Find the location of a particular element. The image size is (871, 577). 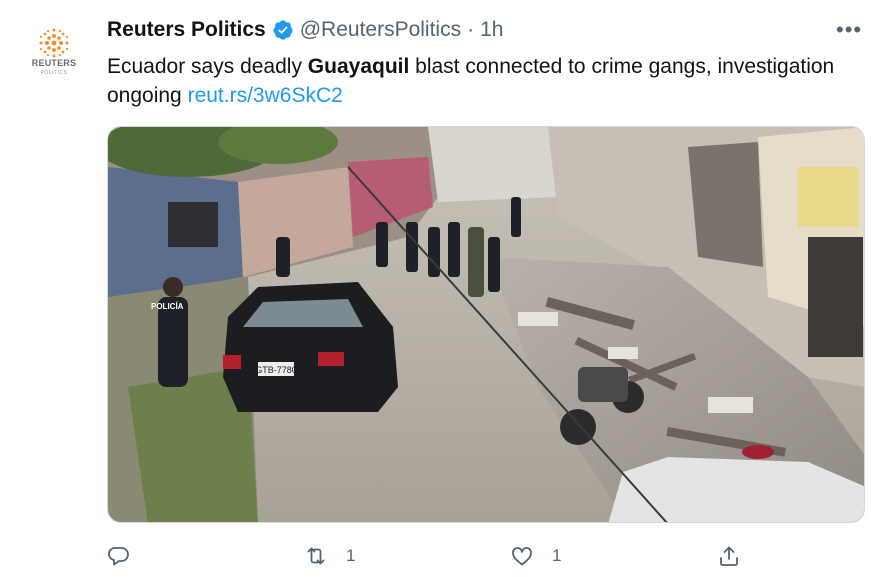

tweet-text-part1: Ecuador says deadly is located at coordinates (207, 66).